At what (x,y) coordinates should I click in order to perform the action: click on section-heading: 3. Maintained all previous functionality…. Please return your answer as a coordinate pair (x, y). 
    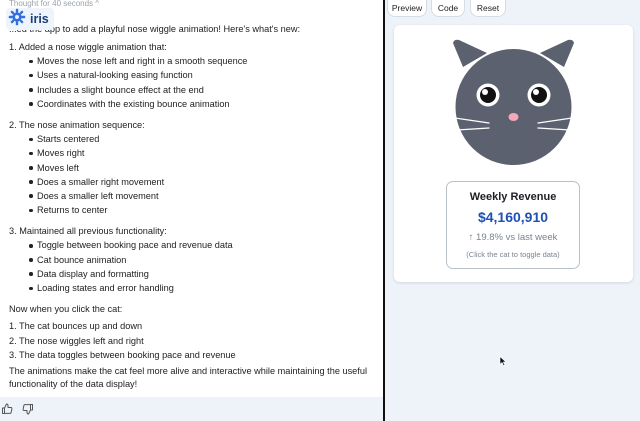
    Looking at the image, I should click on (88, 231).